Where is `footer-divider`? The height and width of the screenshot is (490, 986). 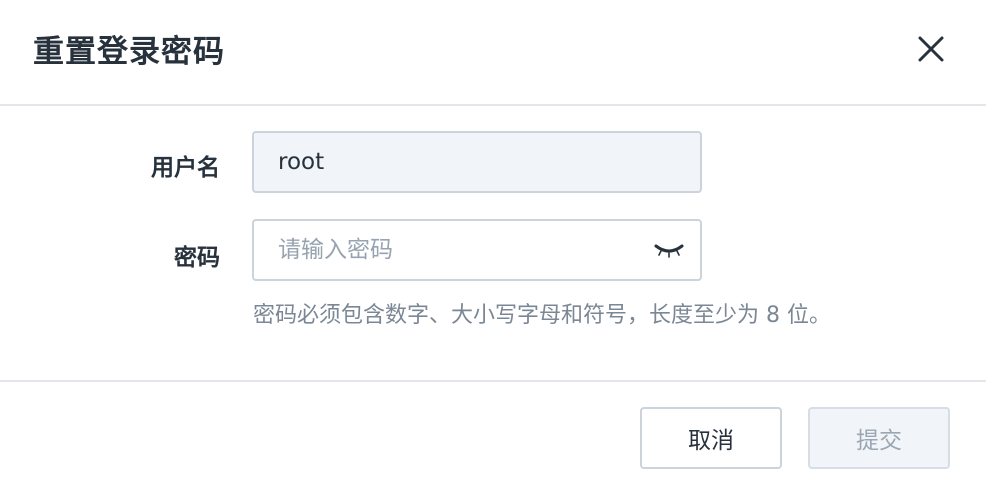
footer-divider is located at coordinates (493, 381).